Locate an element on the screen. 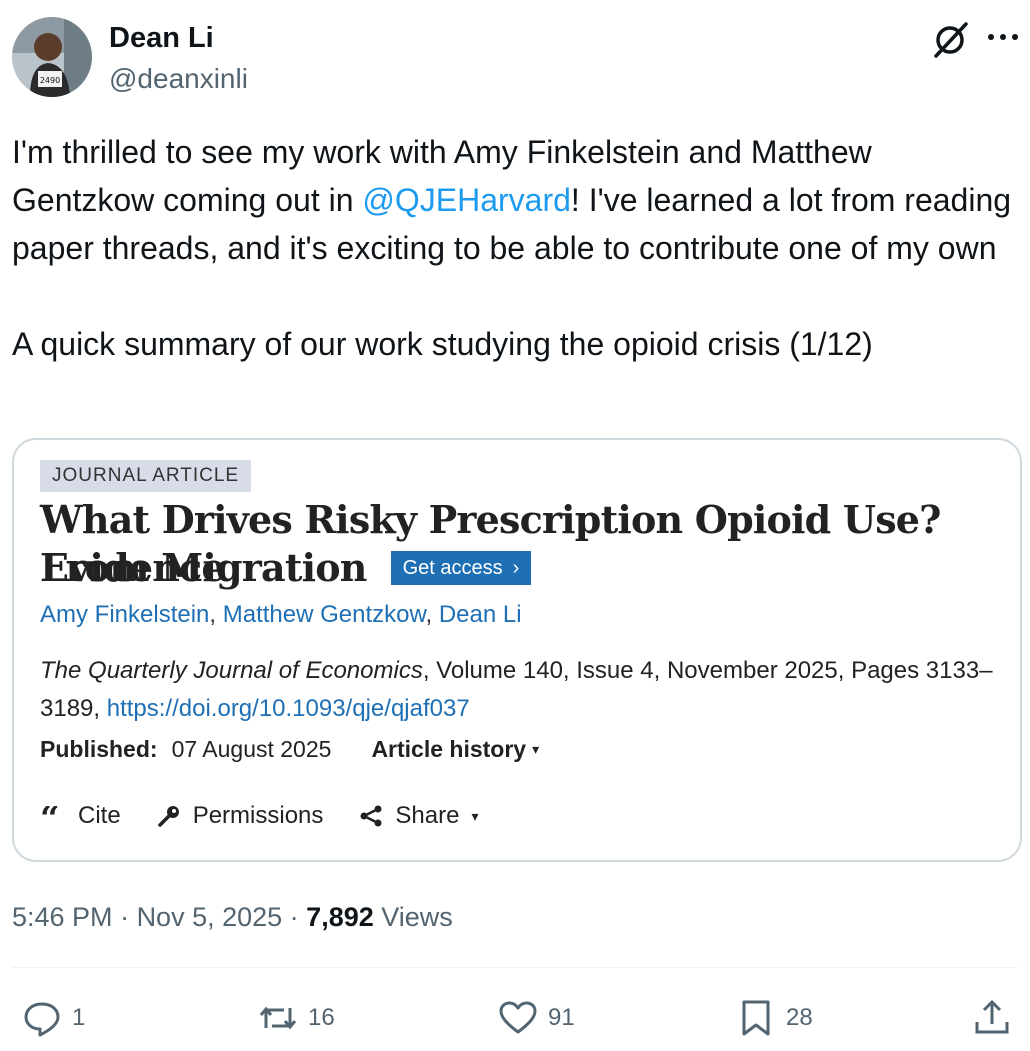 The height and width of the screenshot is (1051, 1030). share-action: Share ▾ is located at coordinates (418, 816).